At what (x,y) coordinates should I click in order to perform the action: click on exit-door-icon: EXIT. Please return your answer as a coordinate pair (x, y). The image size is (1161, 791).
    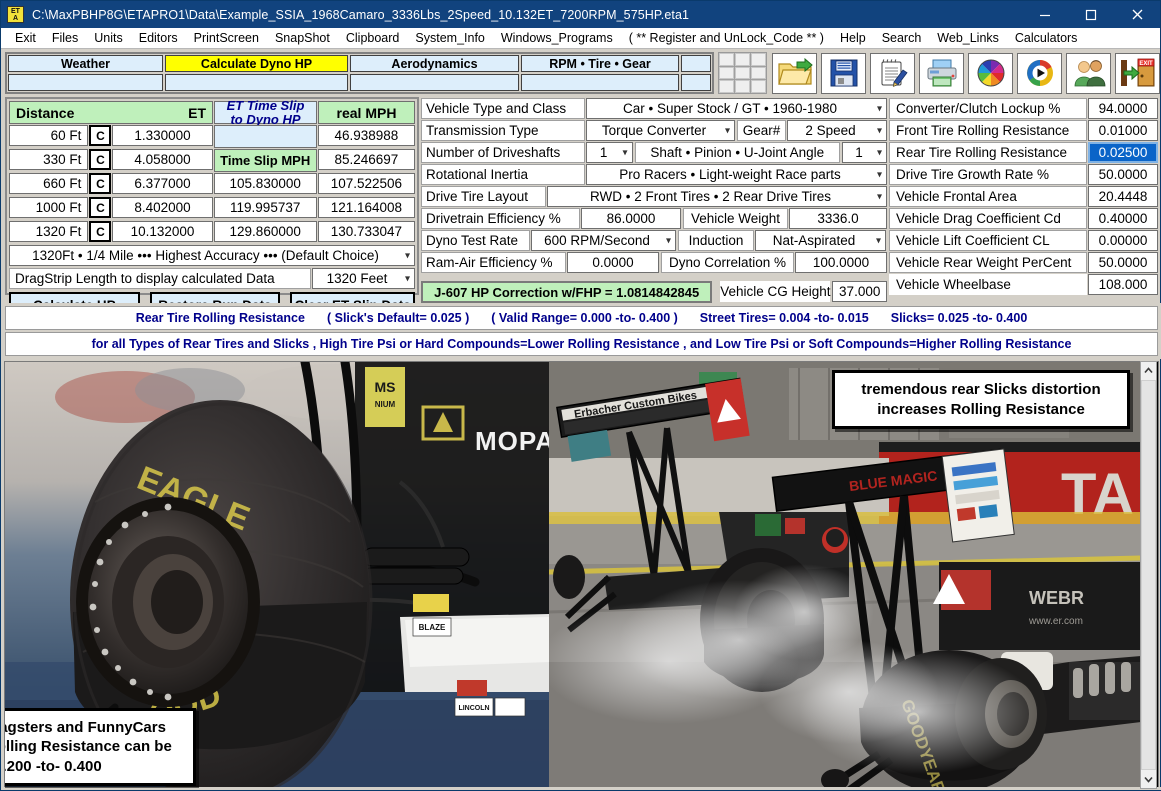
    Looking at the image, I should click on (1137, 73).